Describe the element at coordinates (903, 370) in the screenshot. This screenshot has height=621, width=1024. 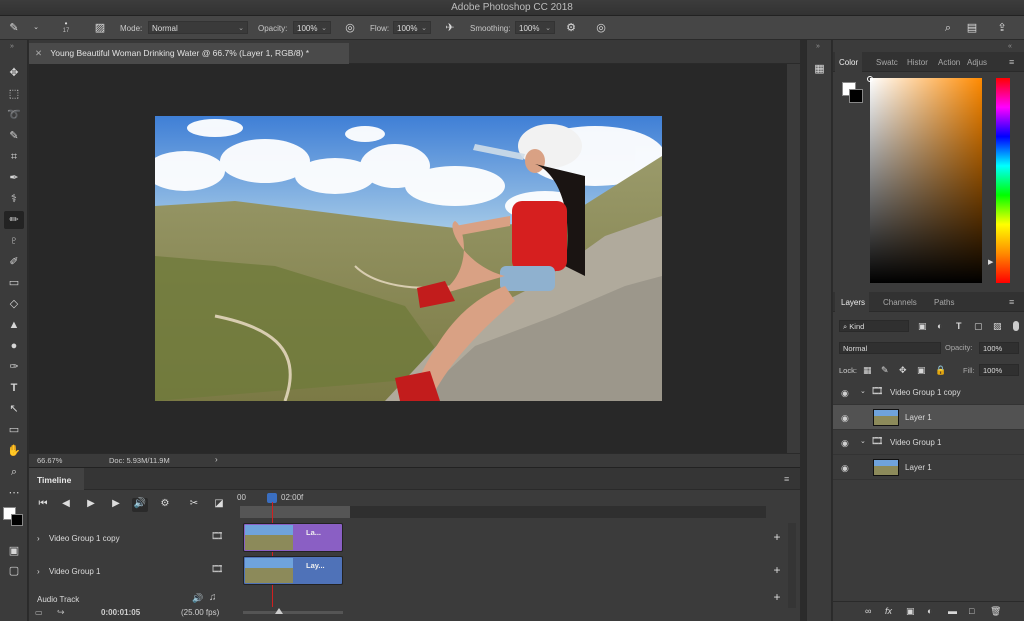
I see `lock-position-icon: ✥` at that location.